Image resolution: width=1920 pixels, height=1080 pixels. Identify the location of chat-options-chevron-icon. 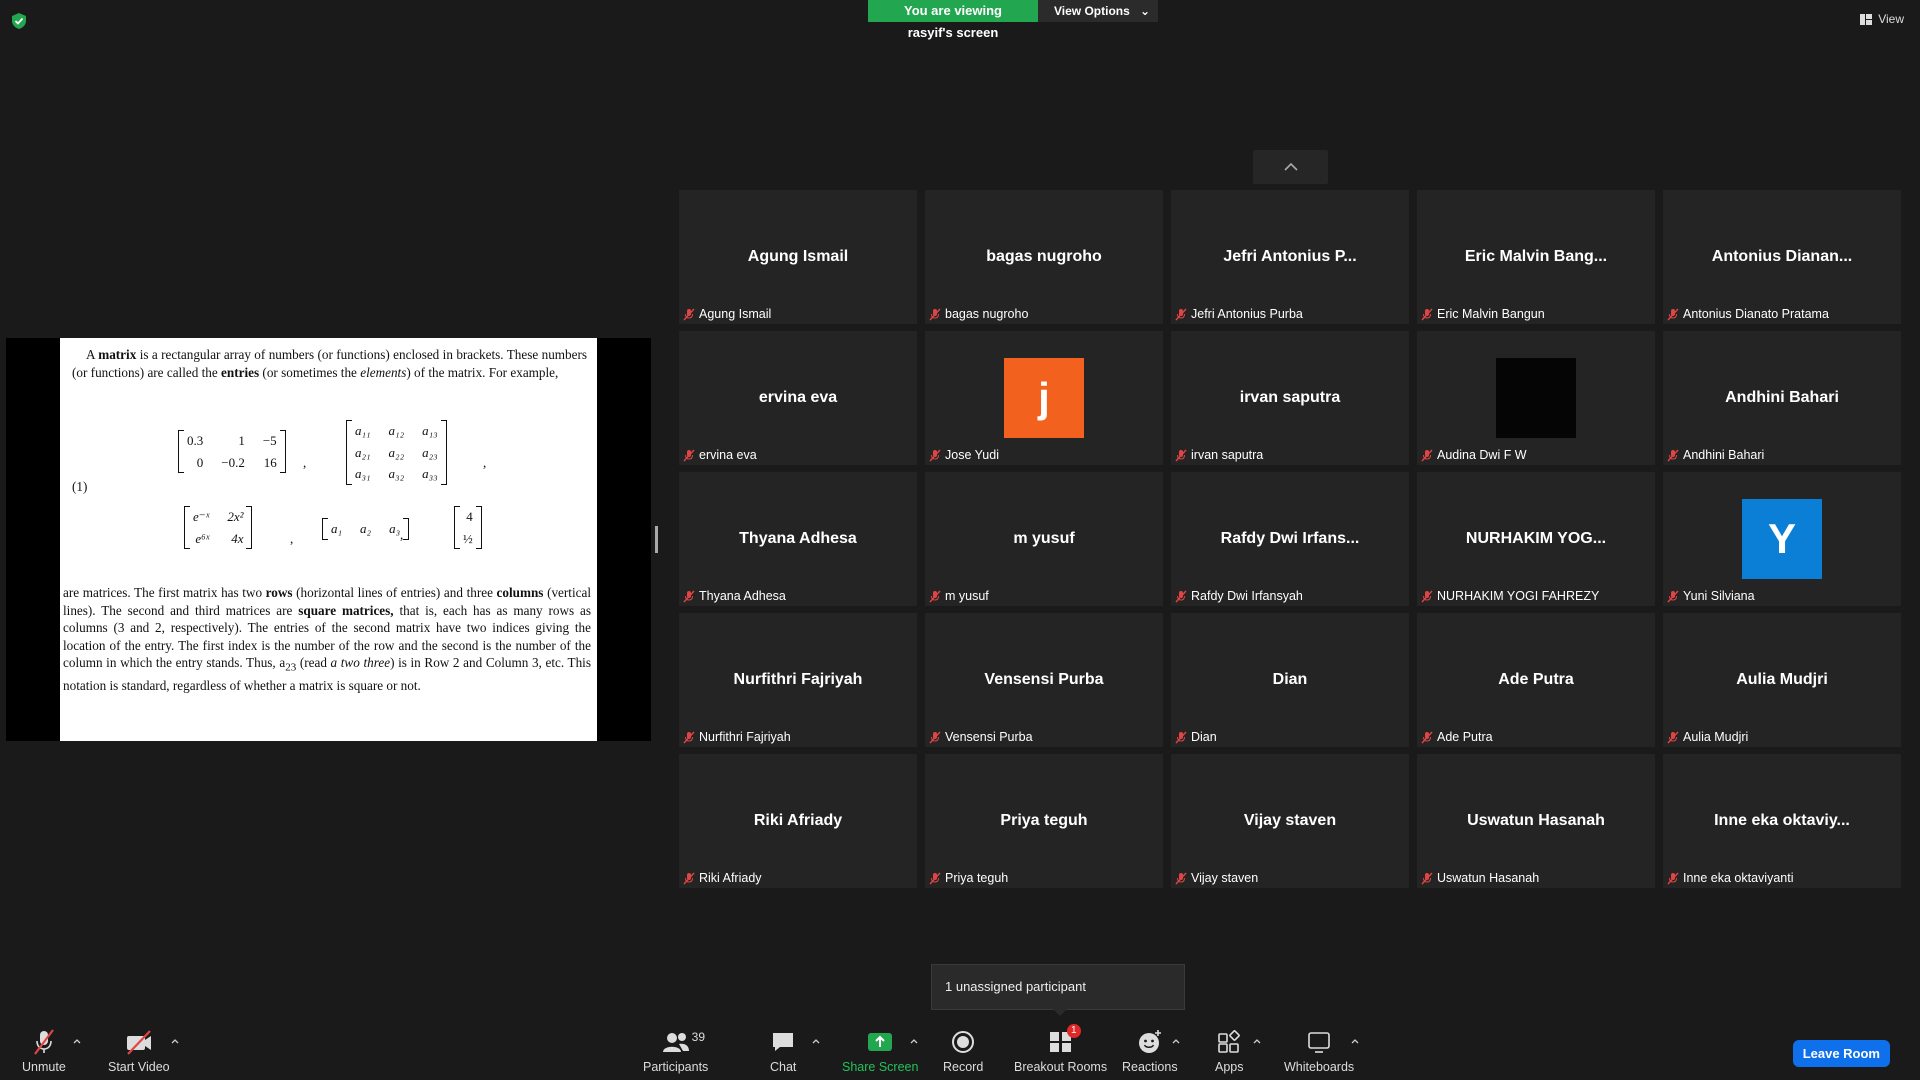
(816, 1041).